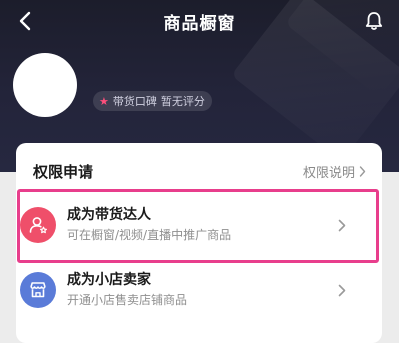 The width and height of the screenshot is (399, 343). What do you see at coordinates (328, 173) in the screenshot?
I see `help-link-label: 权限说明` at bounding box center [328, 173].